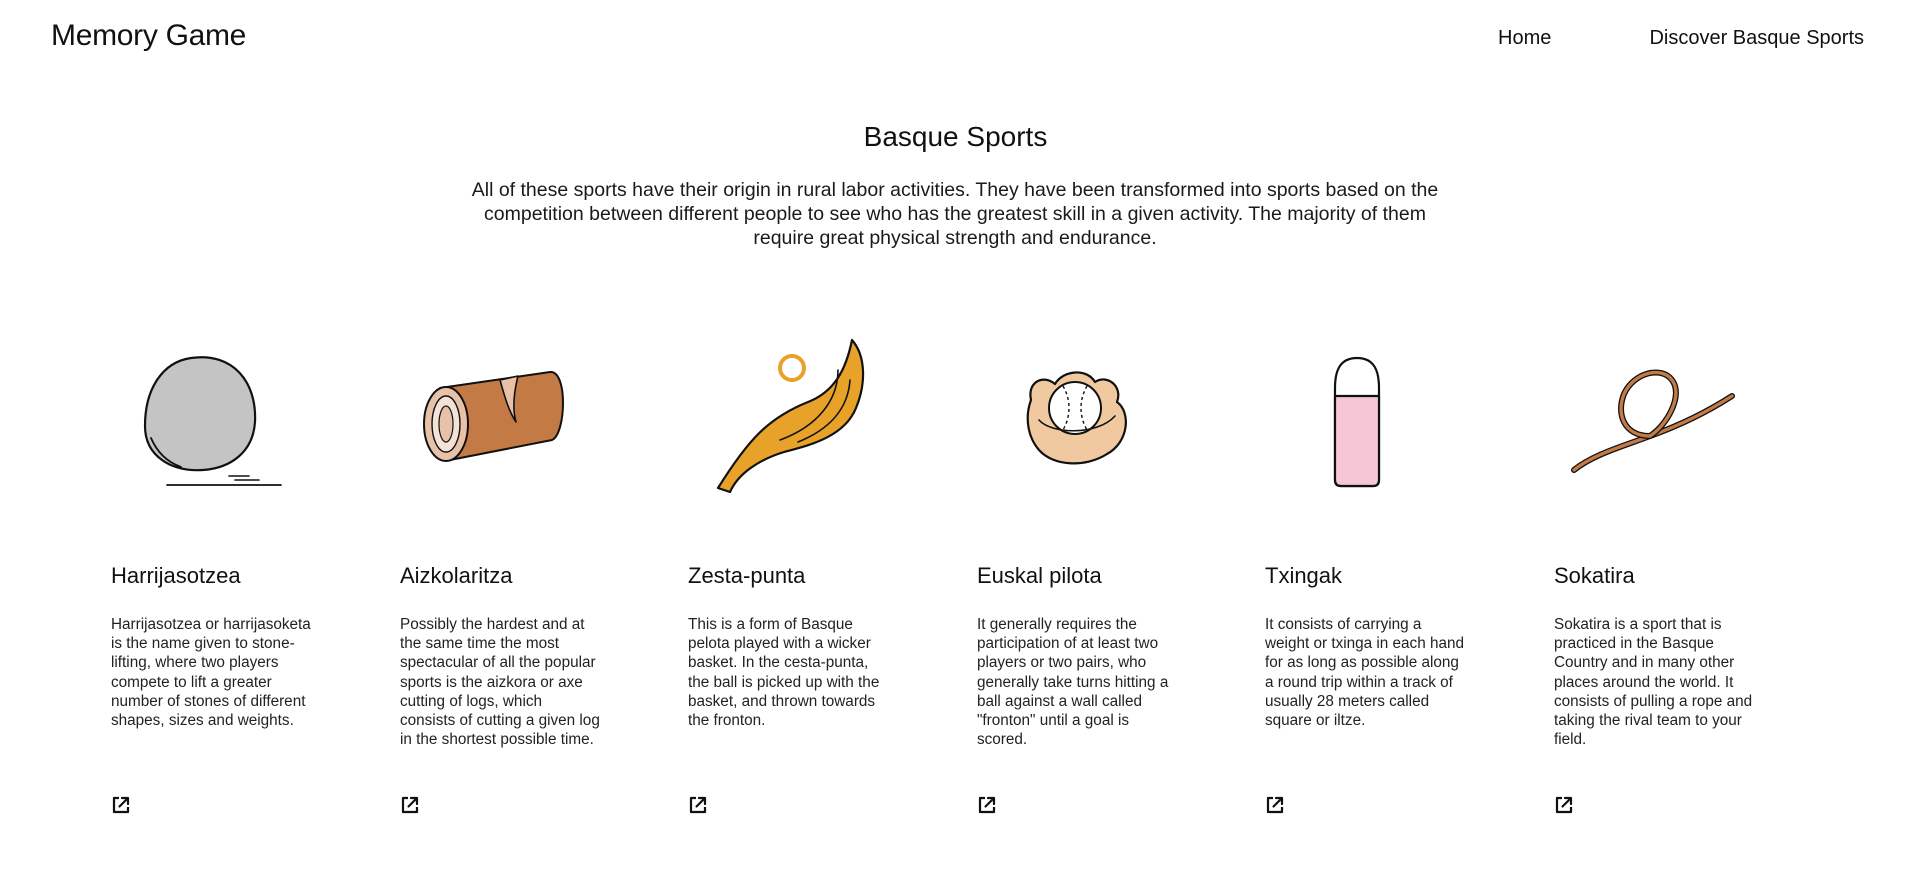 The height and width of the screenshot is (891, 1911). Describe the element at coordinates (955, 136) in the screenshot. I see `page-title: Basque Sports` at that location.